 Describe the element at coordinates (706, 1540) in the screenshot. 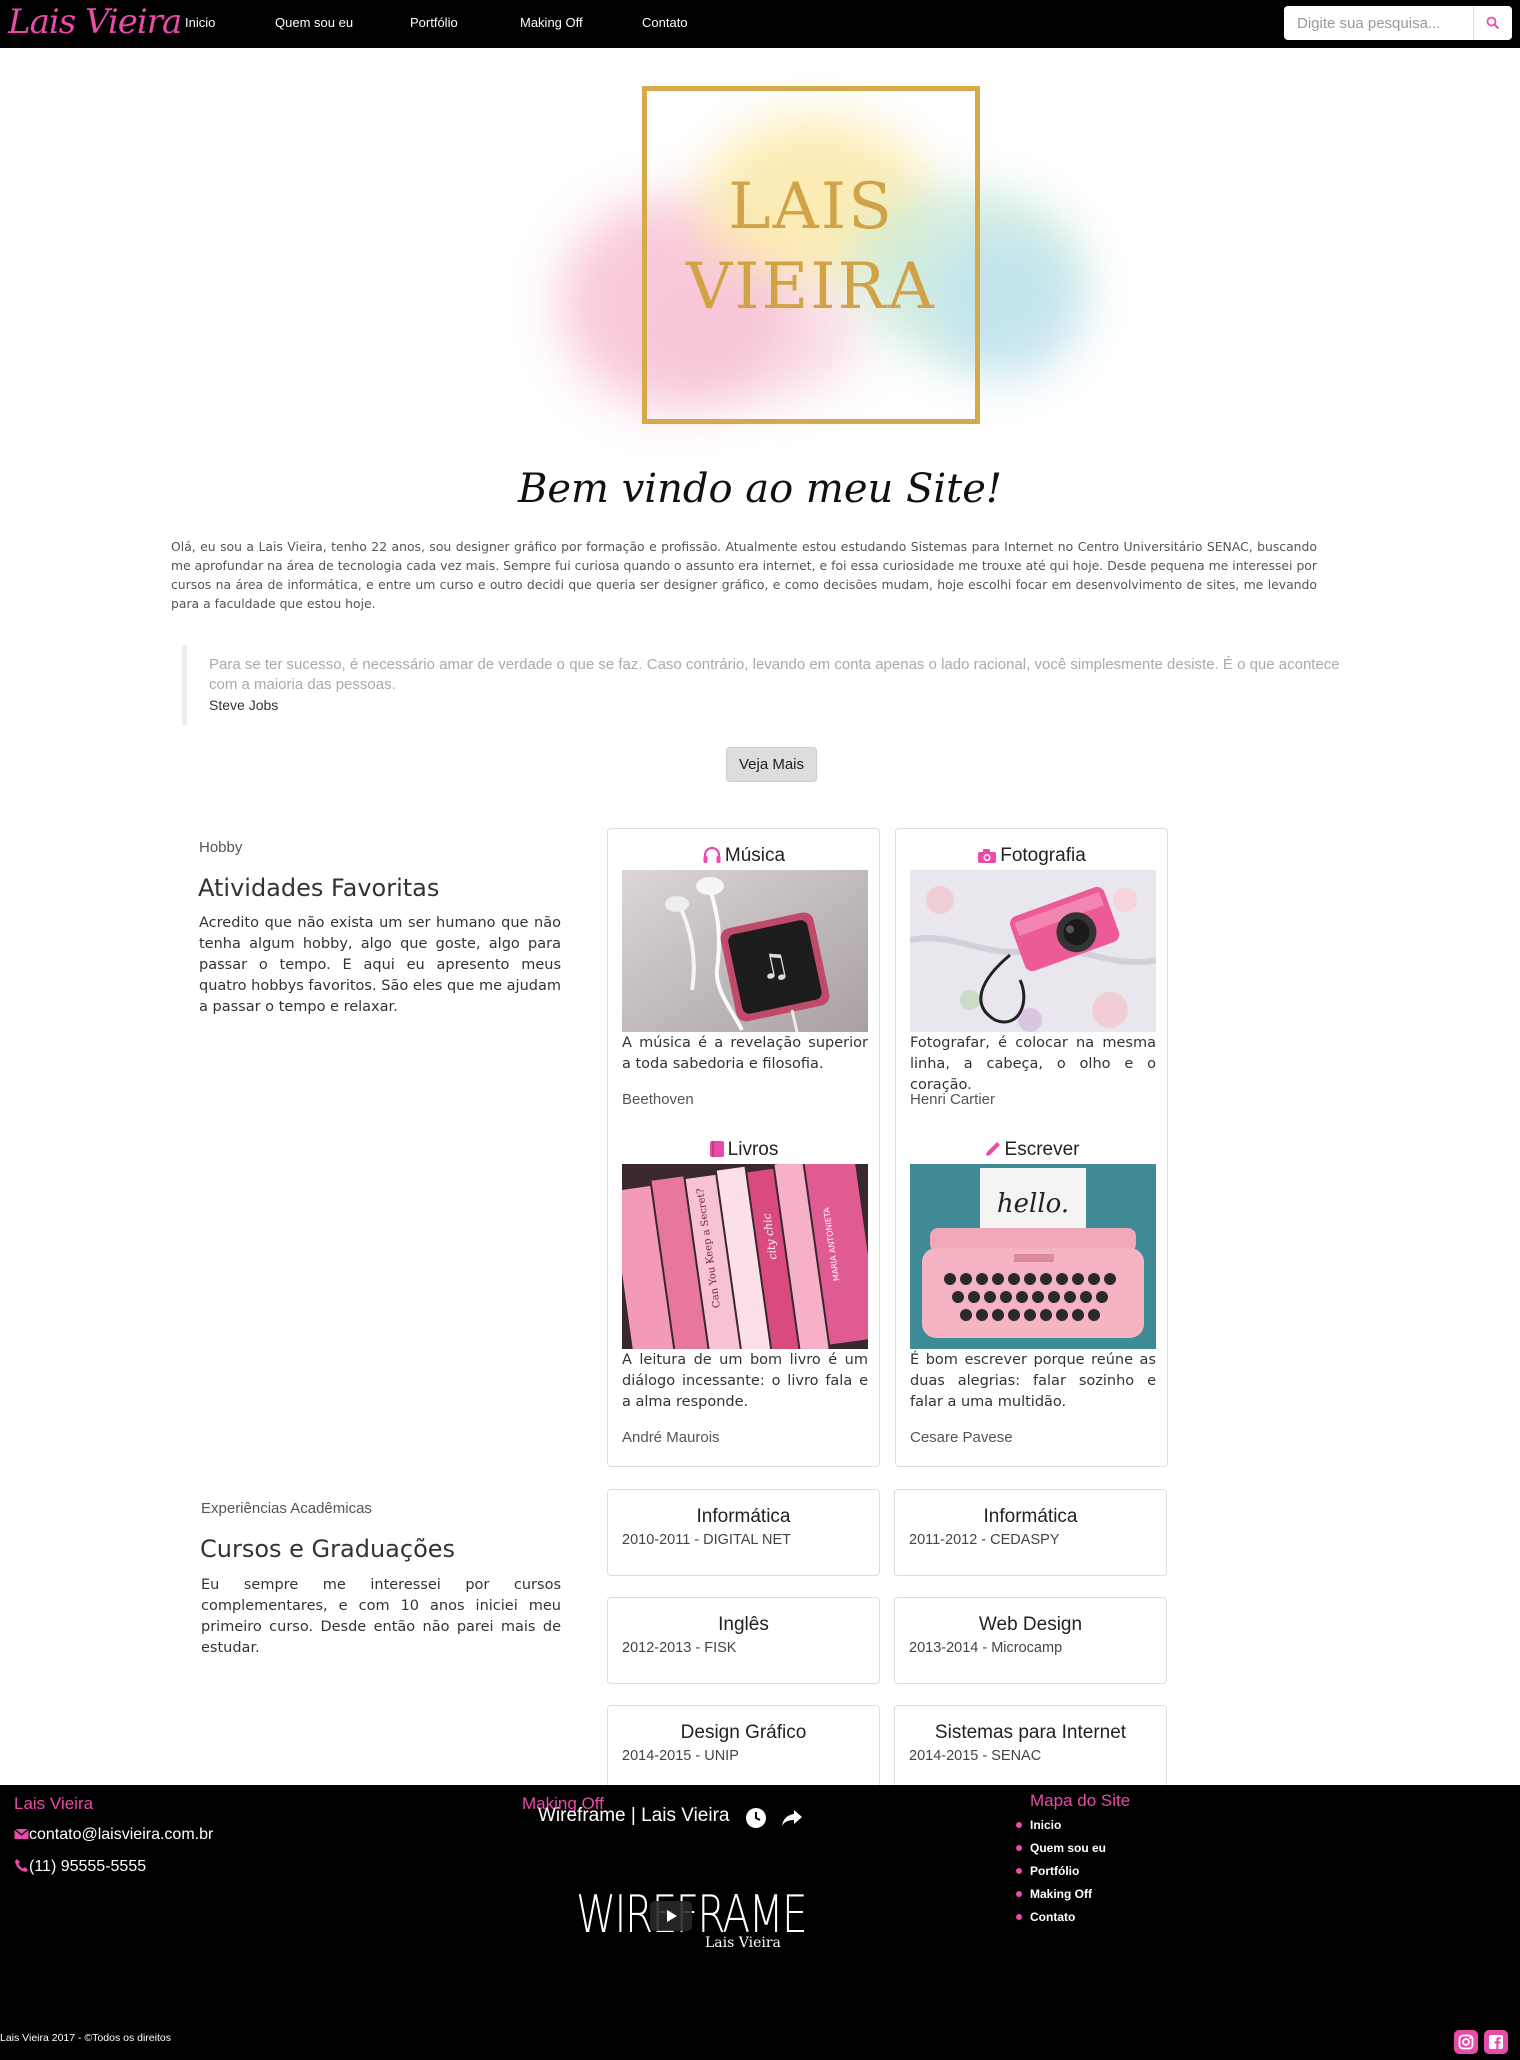

I see `course-subtitle: 2010-2011 - DIGITAL NET` at that location.